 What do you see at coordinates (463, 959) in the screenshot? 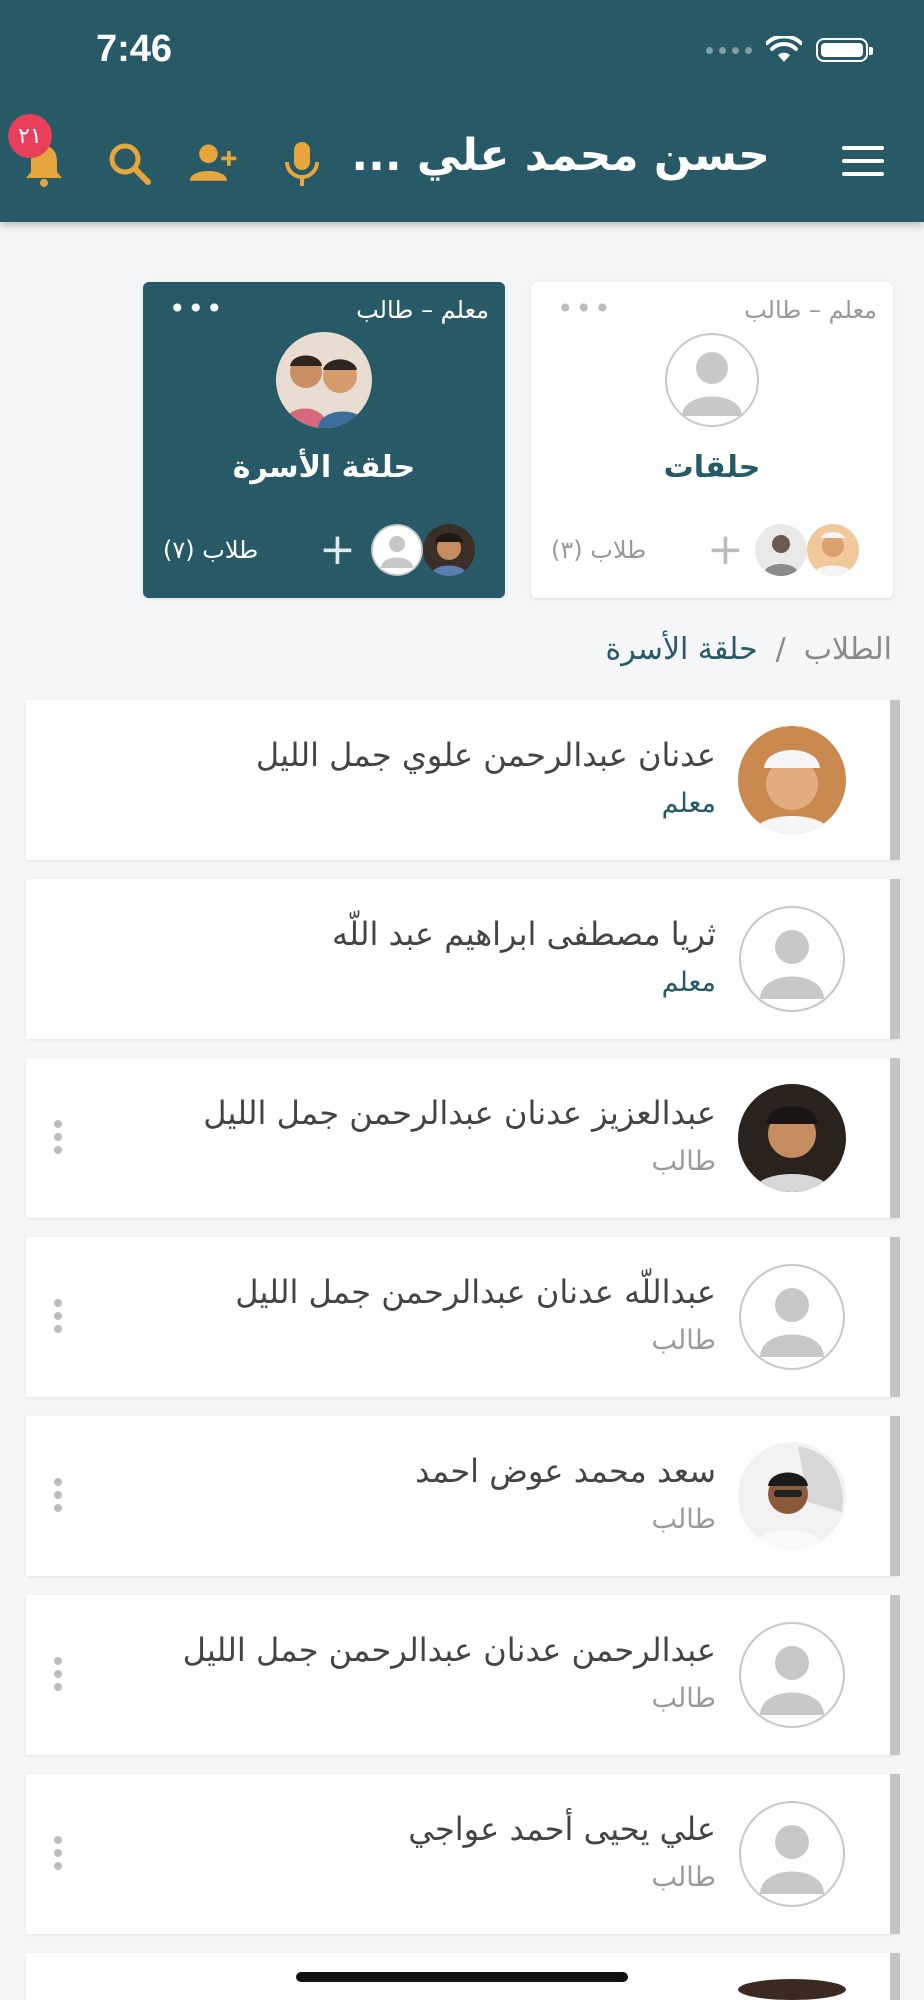
I see `list-item: ثريا مصطفى ابراهيم عبد اللّه معلم` at bounding box center [463, 959].